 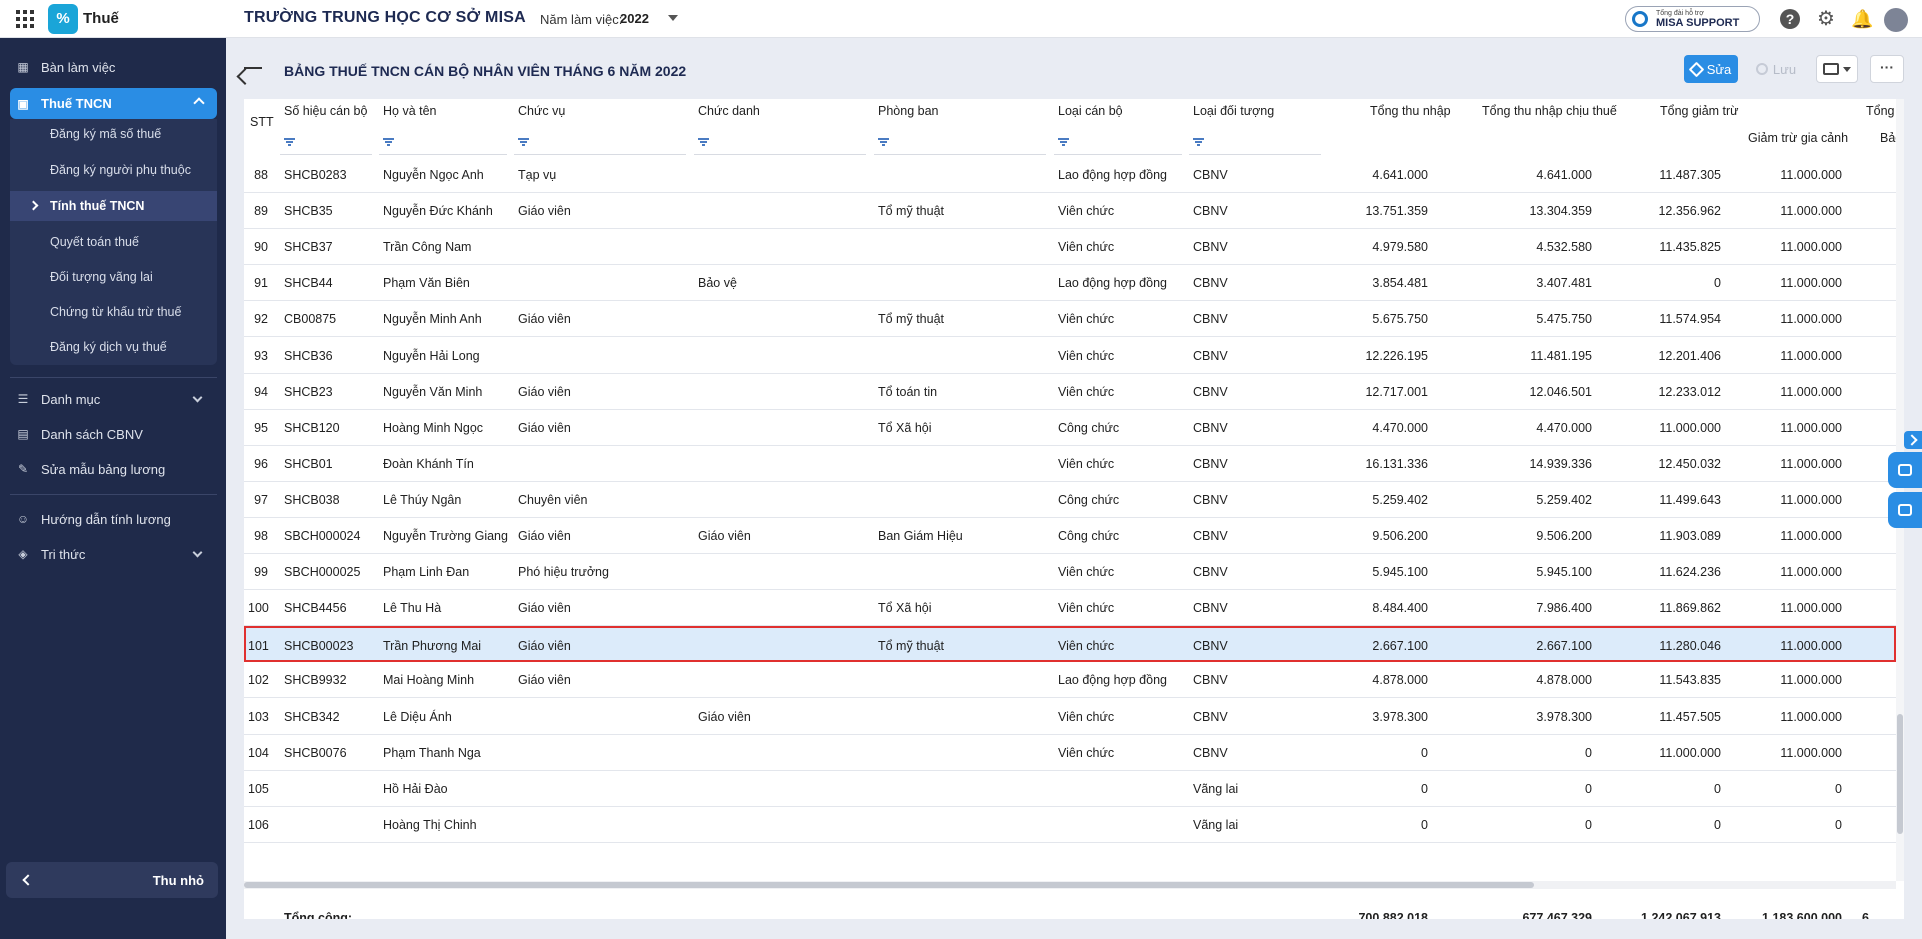 I want to click on year-select: 2022, so click(x=634, y=18).